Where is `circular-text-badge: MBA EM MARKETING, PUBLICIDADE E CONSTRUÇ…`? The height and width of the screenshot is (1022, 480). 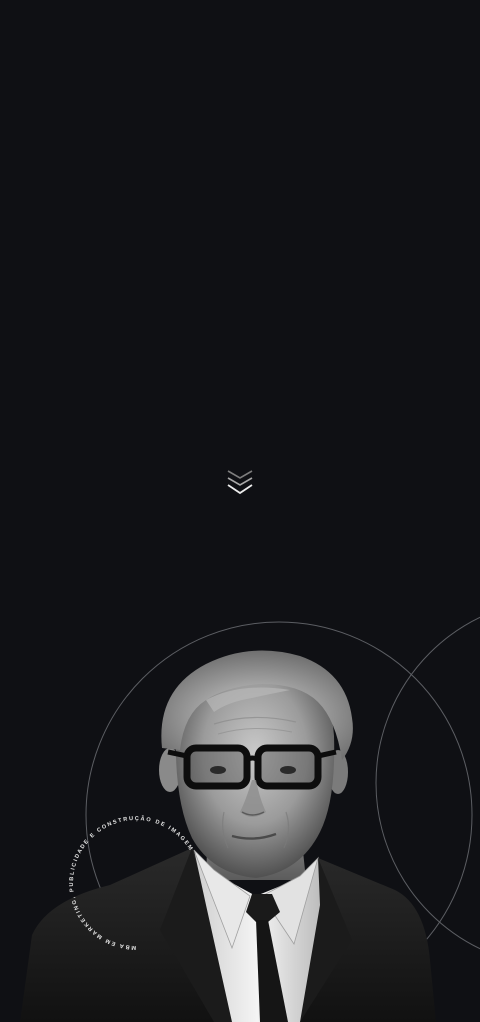
circular-text-badge: MBA EM MARKETING, PUBLICIDADE E CONSTRUÇ… is located at coordinates (131, 882).